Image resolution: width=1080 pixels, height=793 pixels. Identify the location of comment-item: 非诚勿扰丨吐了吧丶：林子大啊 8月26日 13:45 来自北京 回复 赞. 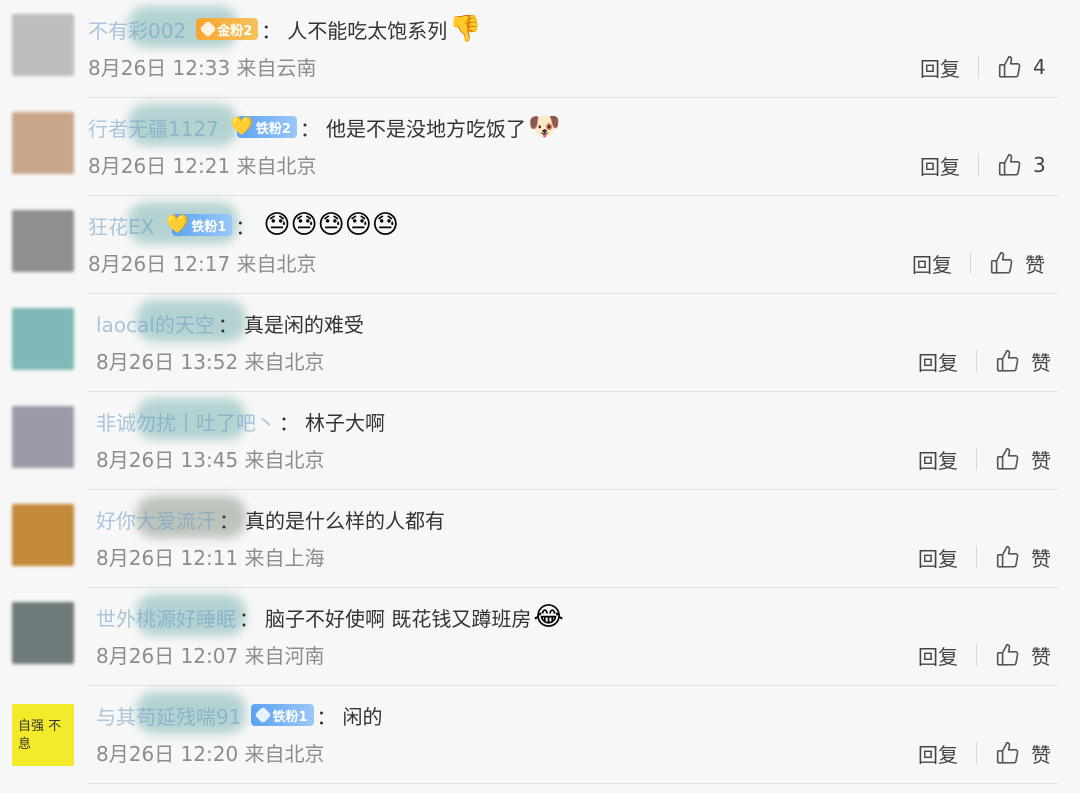
(540, 441).